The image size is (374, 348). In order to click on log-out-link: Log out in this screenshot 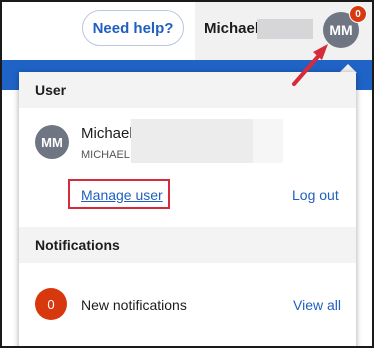, I will do `click(315, 195)`.